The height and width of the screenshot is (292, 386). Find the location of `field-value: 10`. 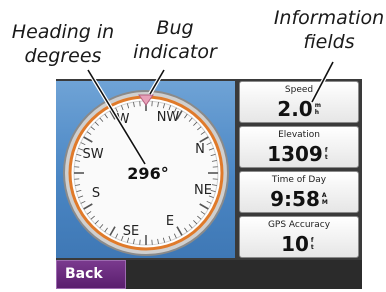

field-value: 10 is located at coordinates (295, 244).